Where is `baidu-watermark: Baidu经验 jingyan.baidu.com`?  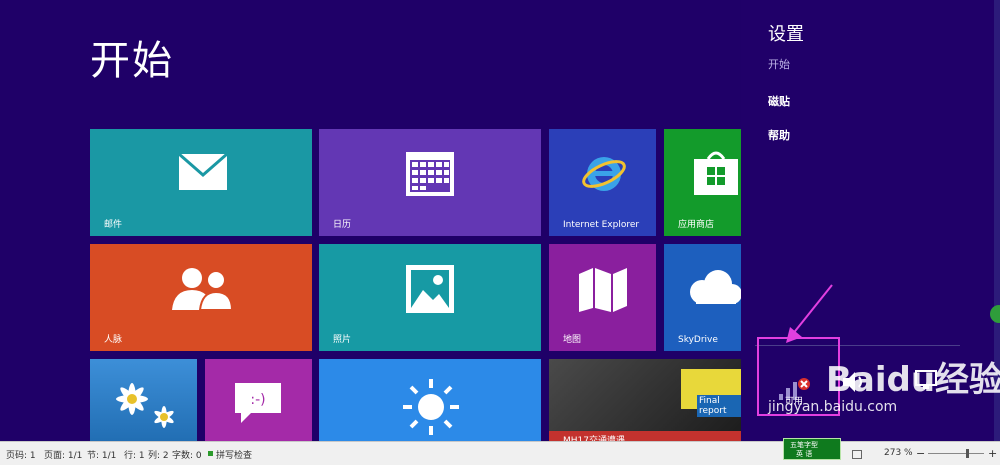 baidu-watermark: Baidu经验 jingyan.baidu.com is located at coordinates (884, 383).